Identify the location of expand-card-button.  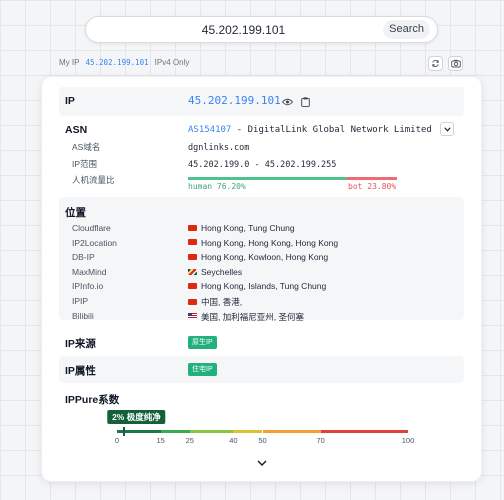
(262, 463).